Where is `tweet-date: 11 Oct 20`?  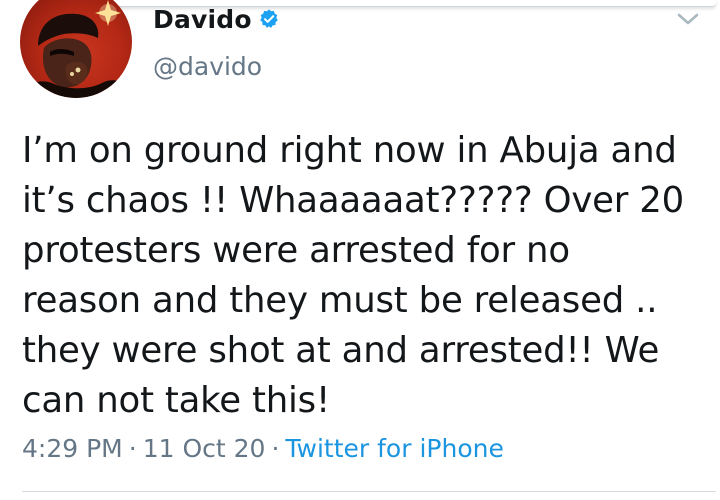
tweet-date: 11 Oct 20 is located at coordinates (204, 448).